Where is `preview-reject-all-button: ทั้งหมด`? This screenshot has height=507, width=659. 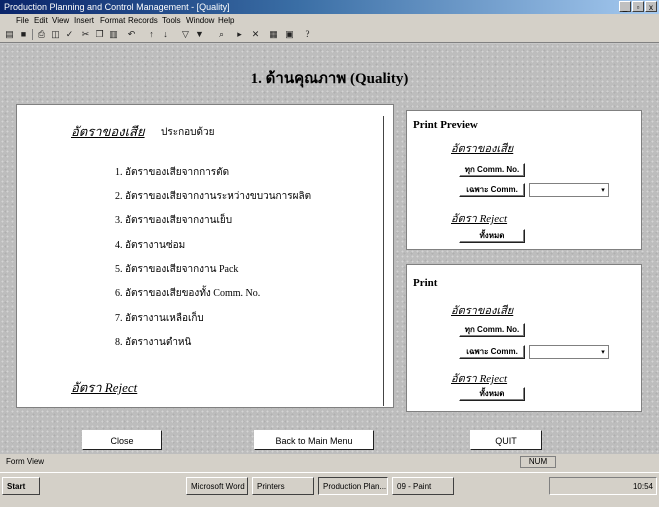
preview-reject-all-button: ทั้งหมด is located at coordinates (492, 236).